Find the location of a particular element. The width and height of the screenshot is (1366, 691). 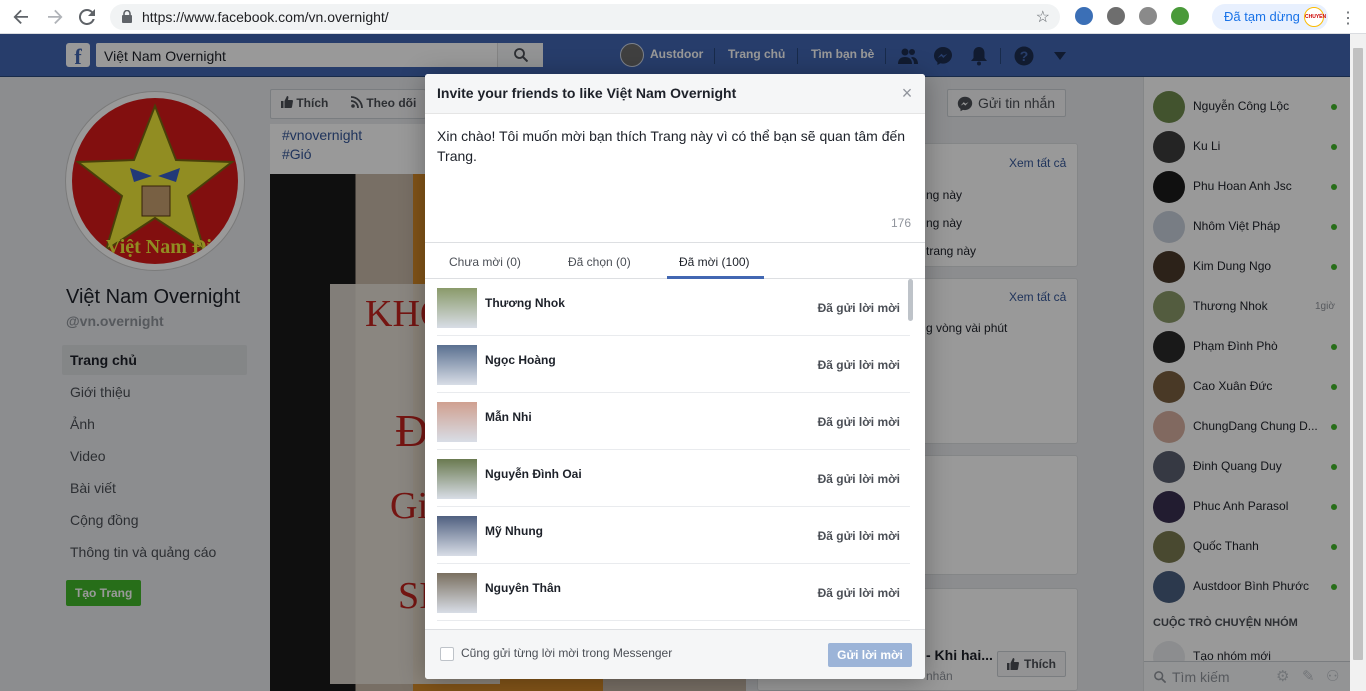

friends-list-scrollbar is located at coordinates (910, 300).